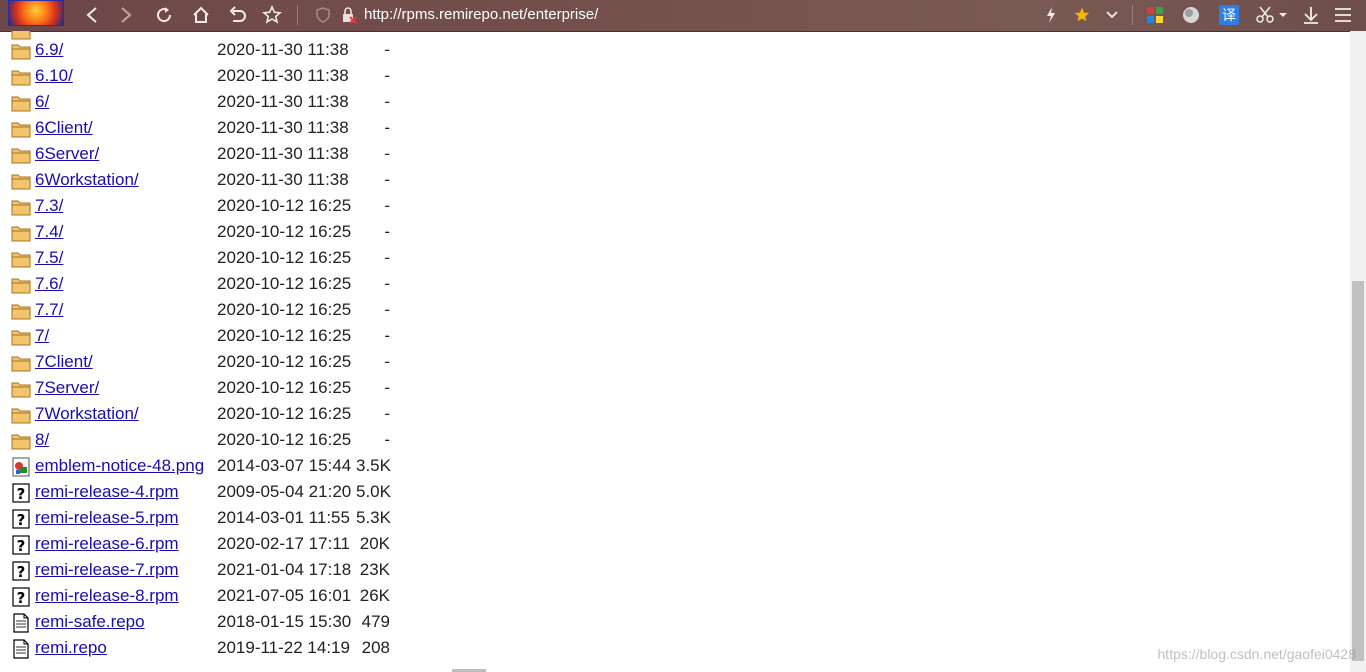  What do you see at coordinates (1358, 471) in the screenshot?
I see `scrollbar-thumb` at bounding box center [1358, 471].